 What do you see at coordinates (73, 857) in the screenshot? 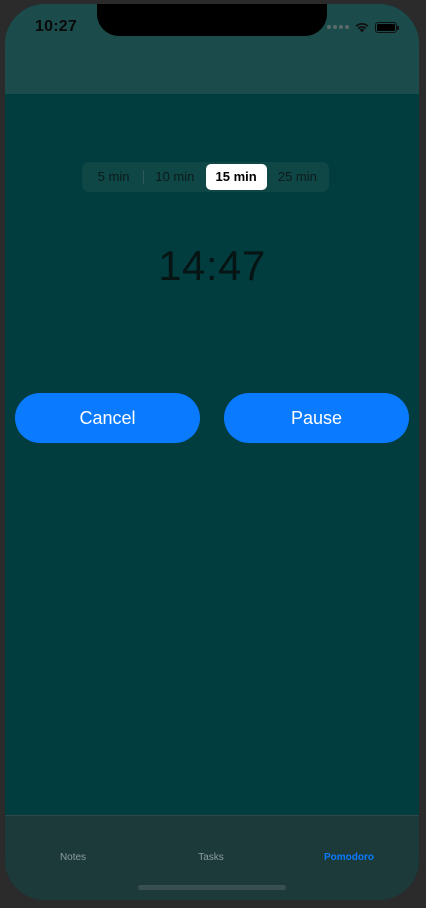
I see `tab-notes: Notes` at bounding box center [73, 857].